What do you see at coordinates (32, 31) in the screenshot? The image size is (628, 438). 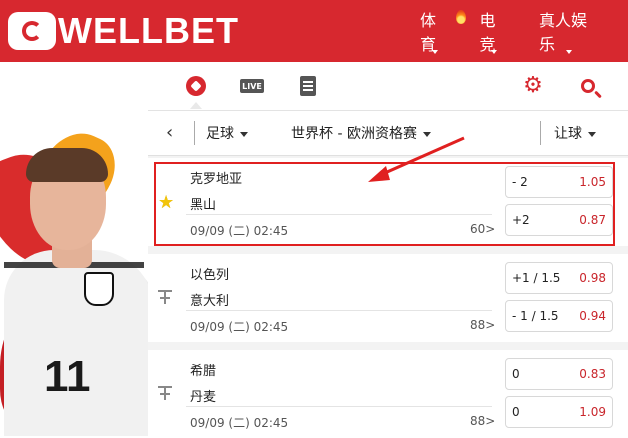 I see `logo-mark-icon` at bounding box center [32, 31].